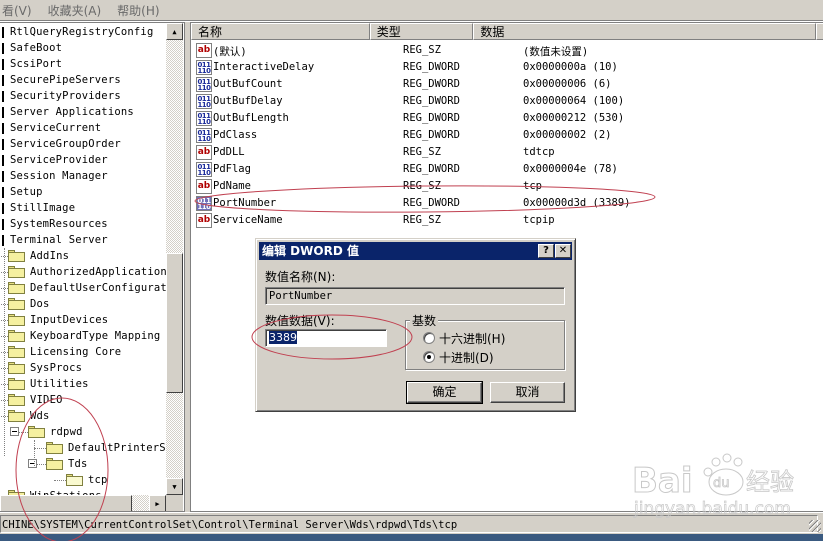 The height and width of the screenshot is (541, 823). Describe the element at coordinates (235, 135) in the screenshot. I see `value-name: PdClass` at that location.